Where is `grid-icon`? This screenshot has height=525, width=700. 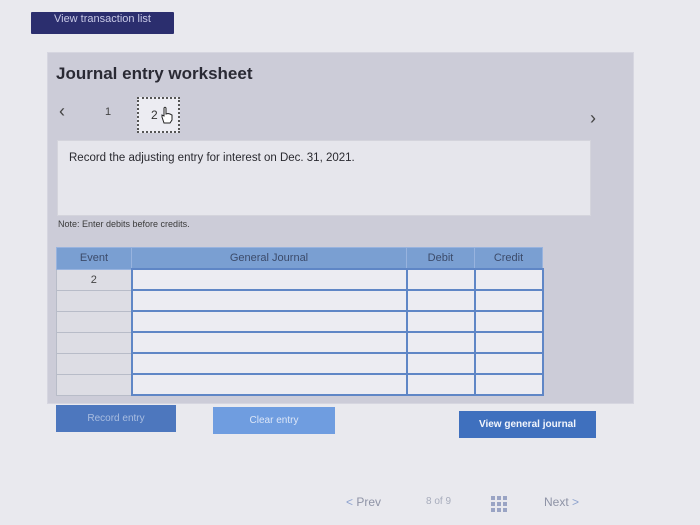
grid-icon is located at coordinates (499, 504).